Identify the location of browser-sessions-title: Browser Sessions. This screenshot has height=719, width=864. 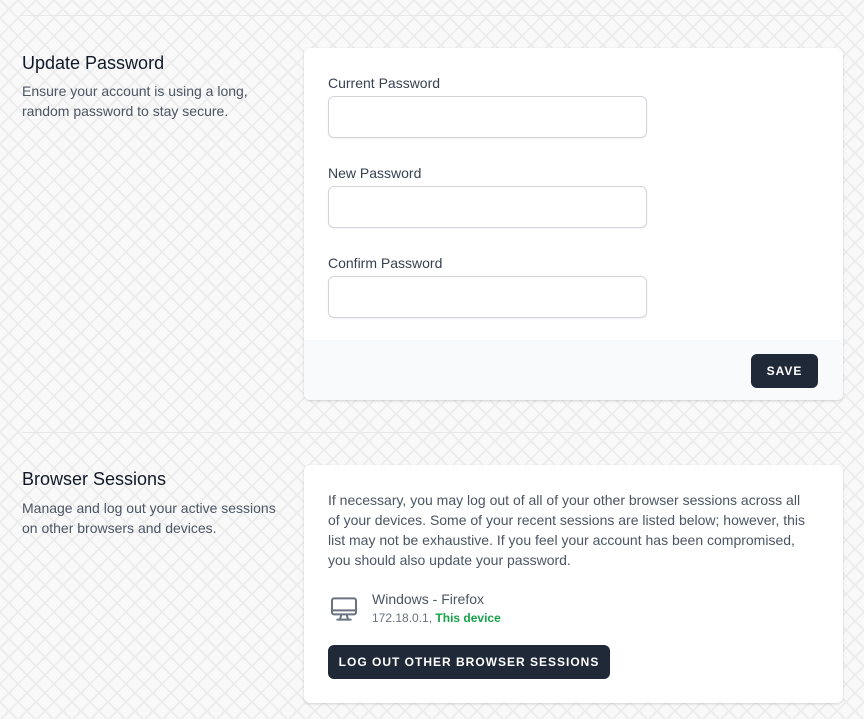
(94, 479).